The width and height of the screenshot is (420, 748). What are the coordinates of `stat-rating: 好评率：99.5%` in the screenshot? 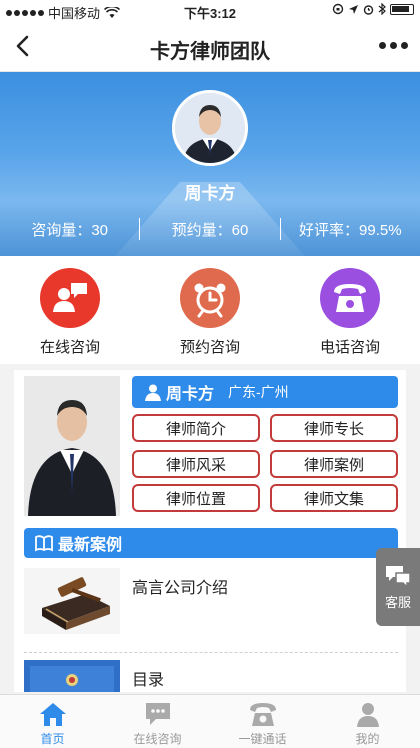 It's located at (350, 230).